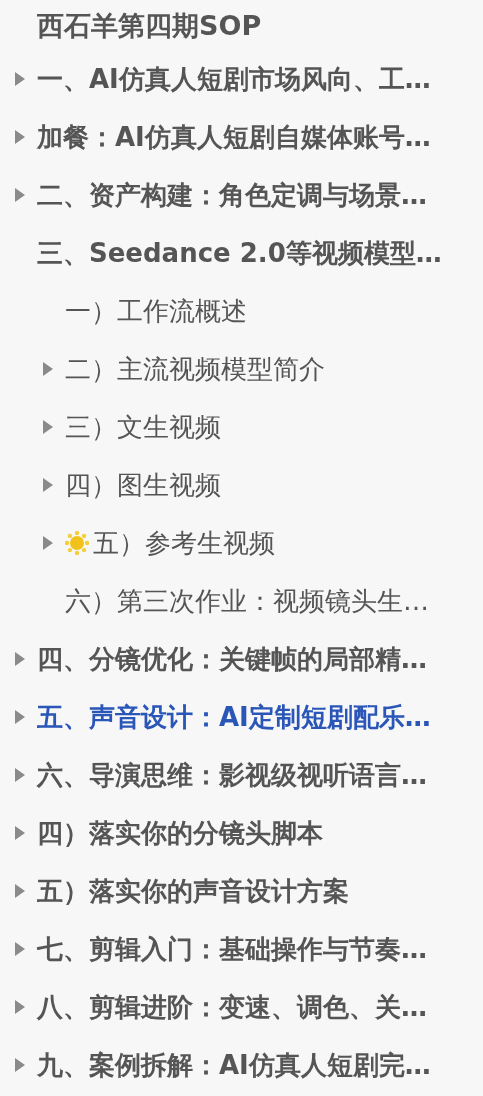 The width and height of the screenshot is (483, 1096). I want to click on outline-item: 四）落实你的分镜头脚本, so click(180, 833).